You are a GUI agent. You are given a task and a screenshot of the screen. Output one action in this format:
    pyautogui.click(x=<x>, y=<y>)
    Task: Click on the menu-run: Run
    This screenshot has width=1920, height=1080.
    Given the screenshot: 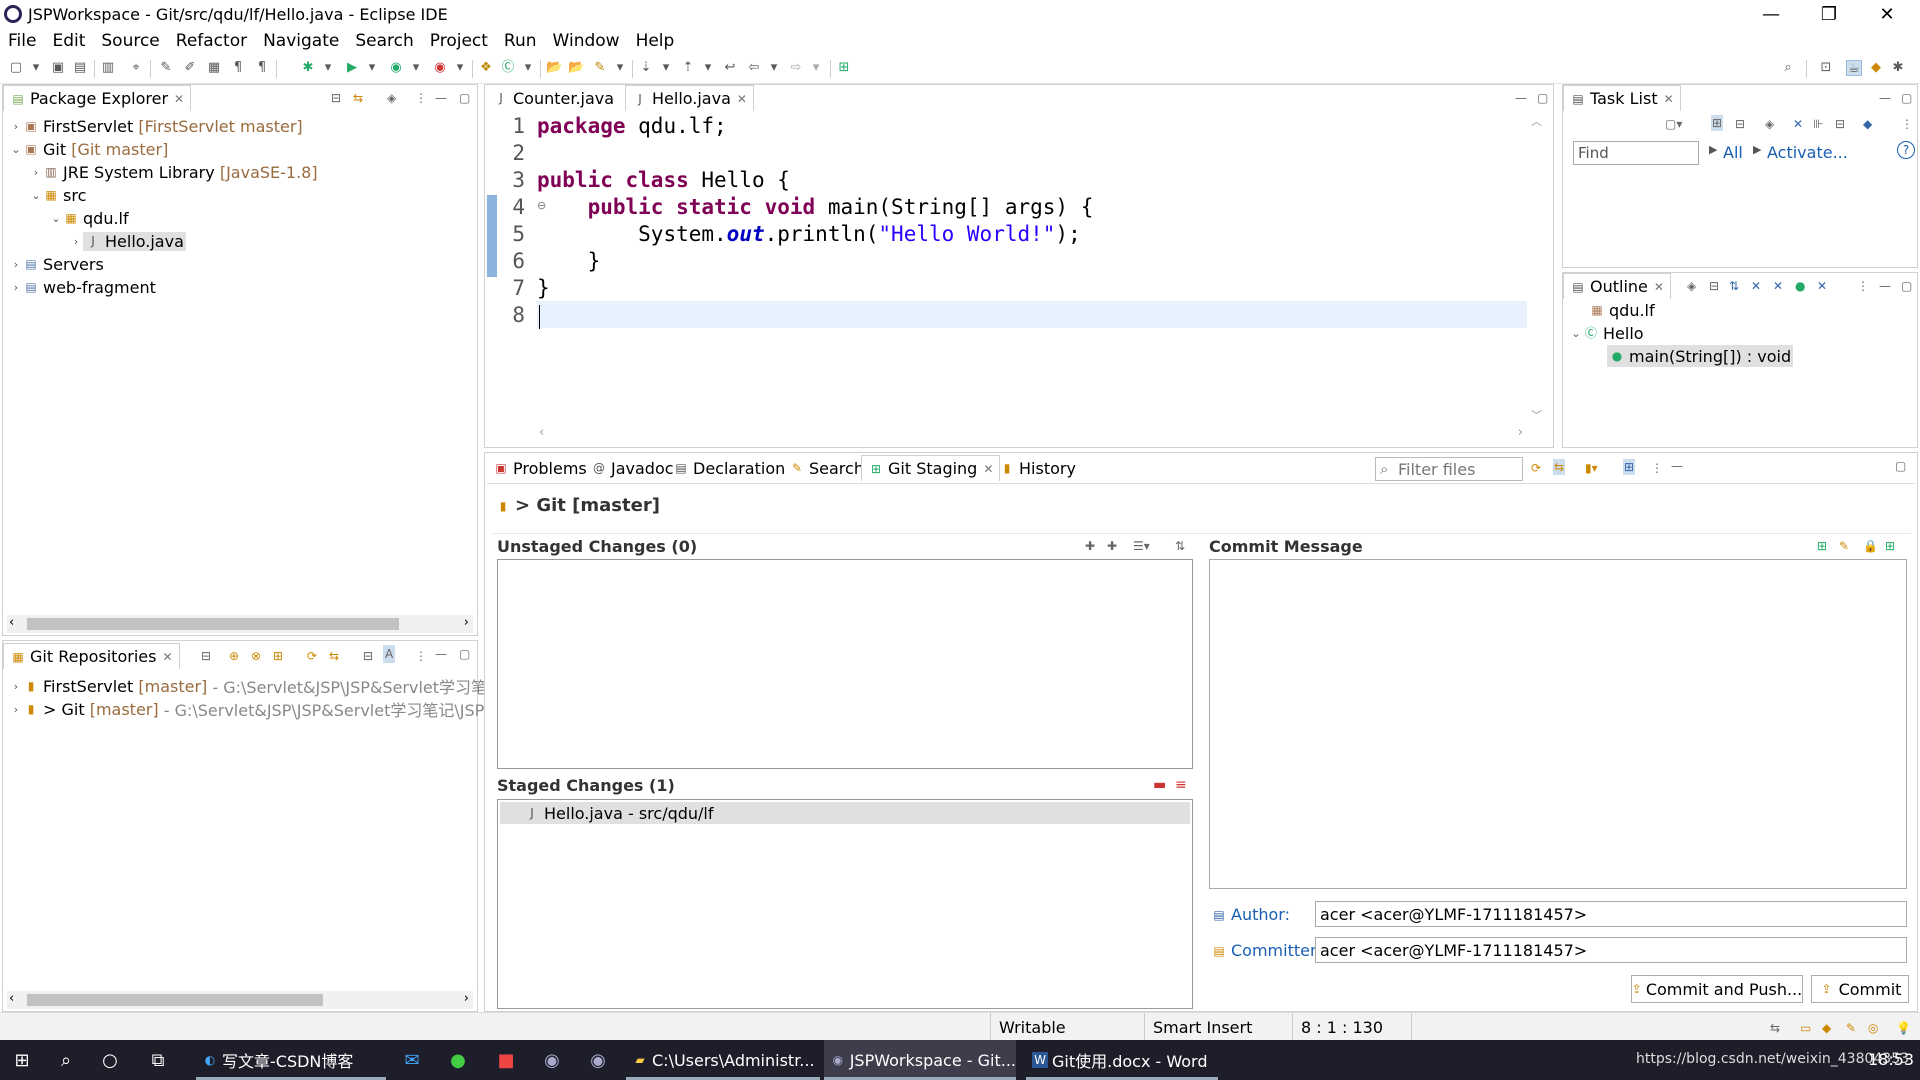 What is the action you would take?
    pyautogui.click(x=520, y=41)
    